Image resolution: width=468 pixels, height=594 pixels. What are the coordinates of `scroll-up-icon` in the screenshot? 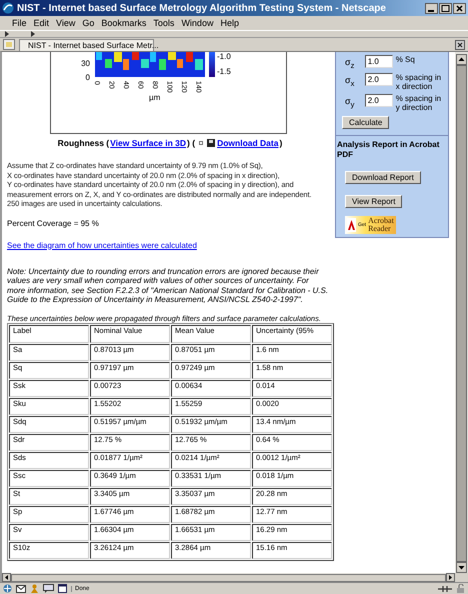 It's located at (461, 59).